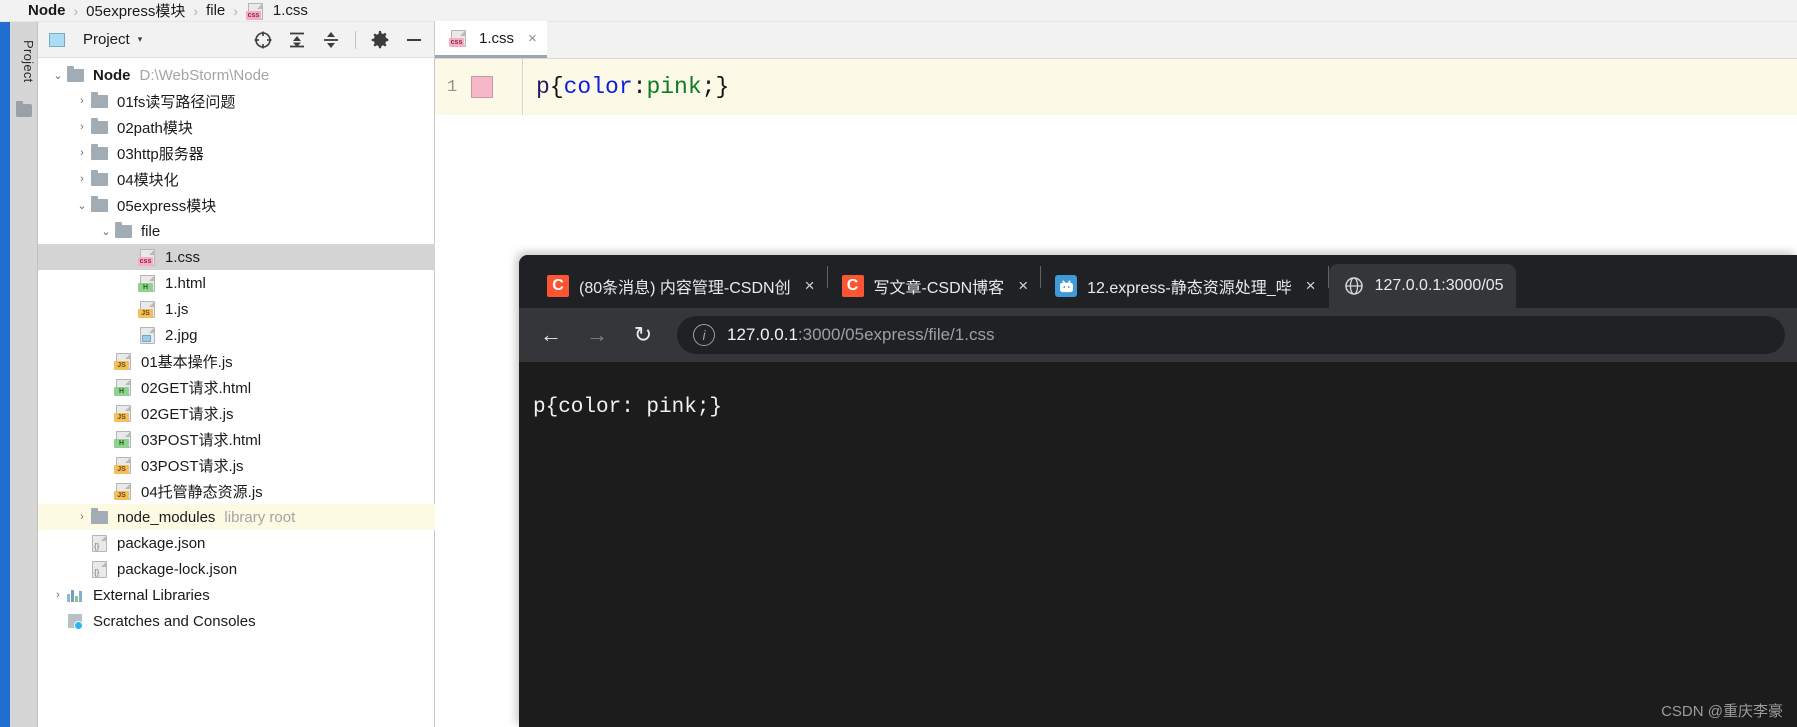 The width and height of the screenshot is (1797, 727). What do you see at coordinates (297, 40) in the screenshot?
I see `expand-all-icon` at bounding box center [297, 40].